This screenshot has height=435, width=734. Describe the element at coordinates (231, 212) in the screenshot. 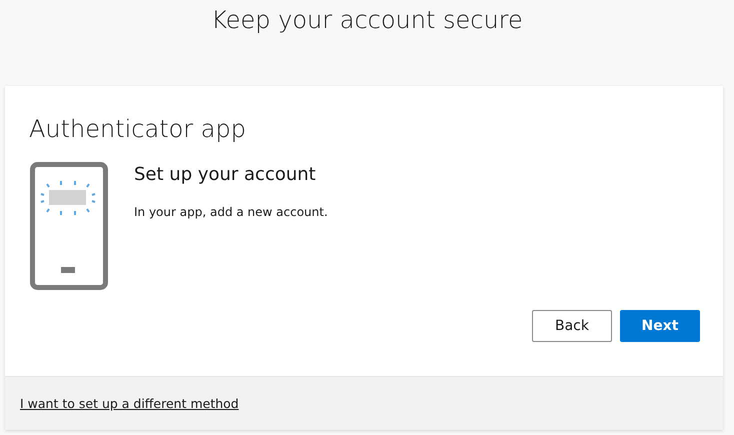

I see `step-description: In your app, add a new account.` at that location.